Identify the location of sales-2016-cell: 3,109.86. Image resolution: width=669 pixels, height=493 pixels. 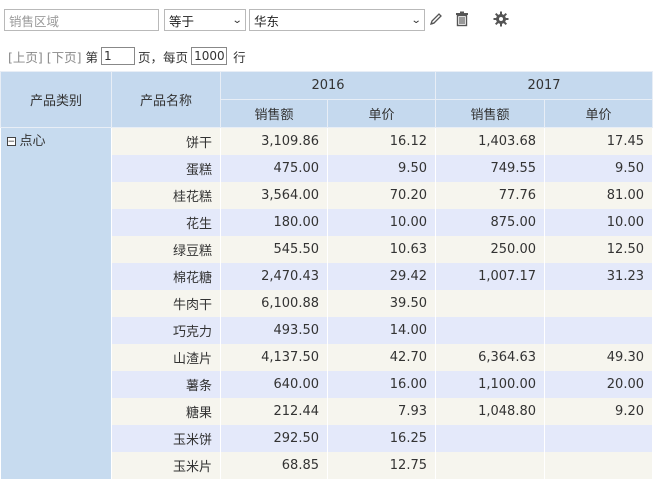
(274, 141).